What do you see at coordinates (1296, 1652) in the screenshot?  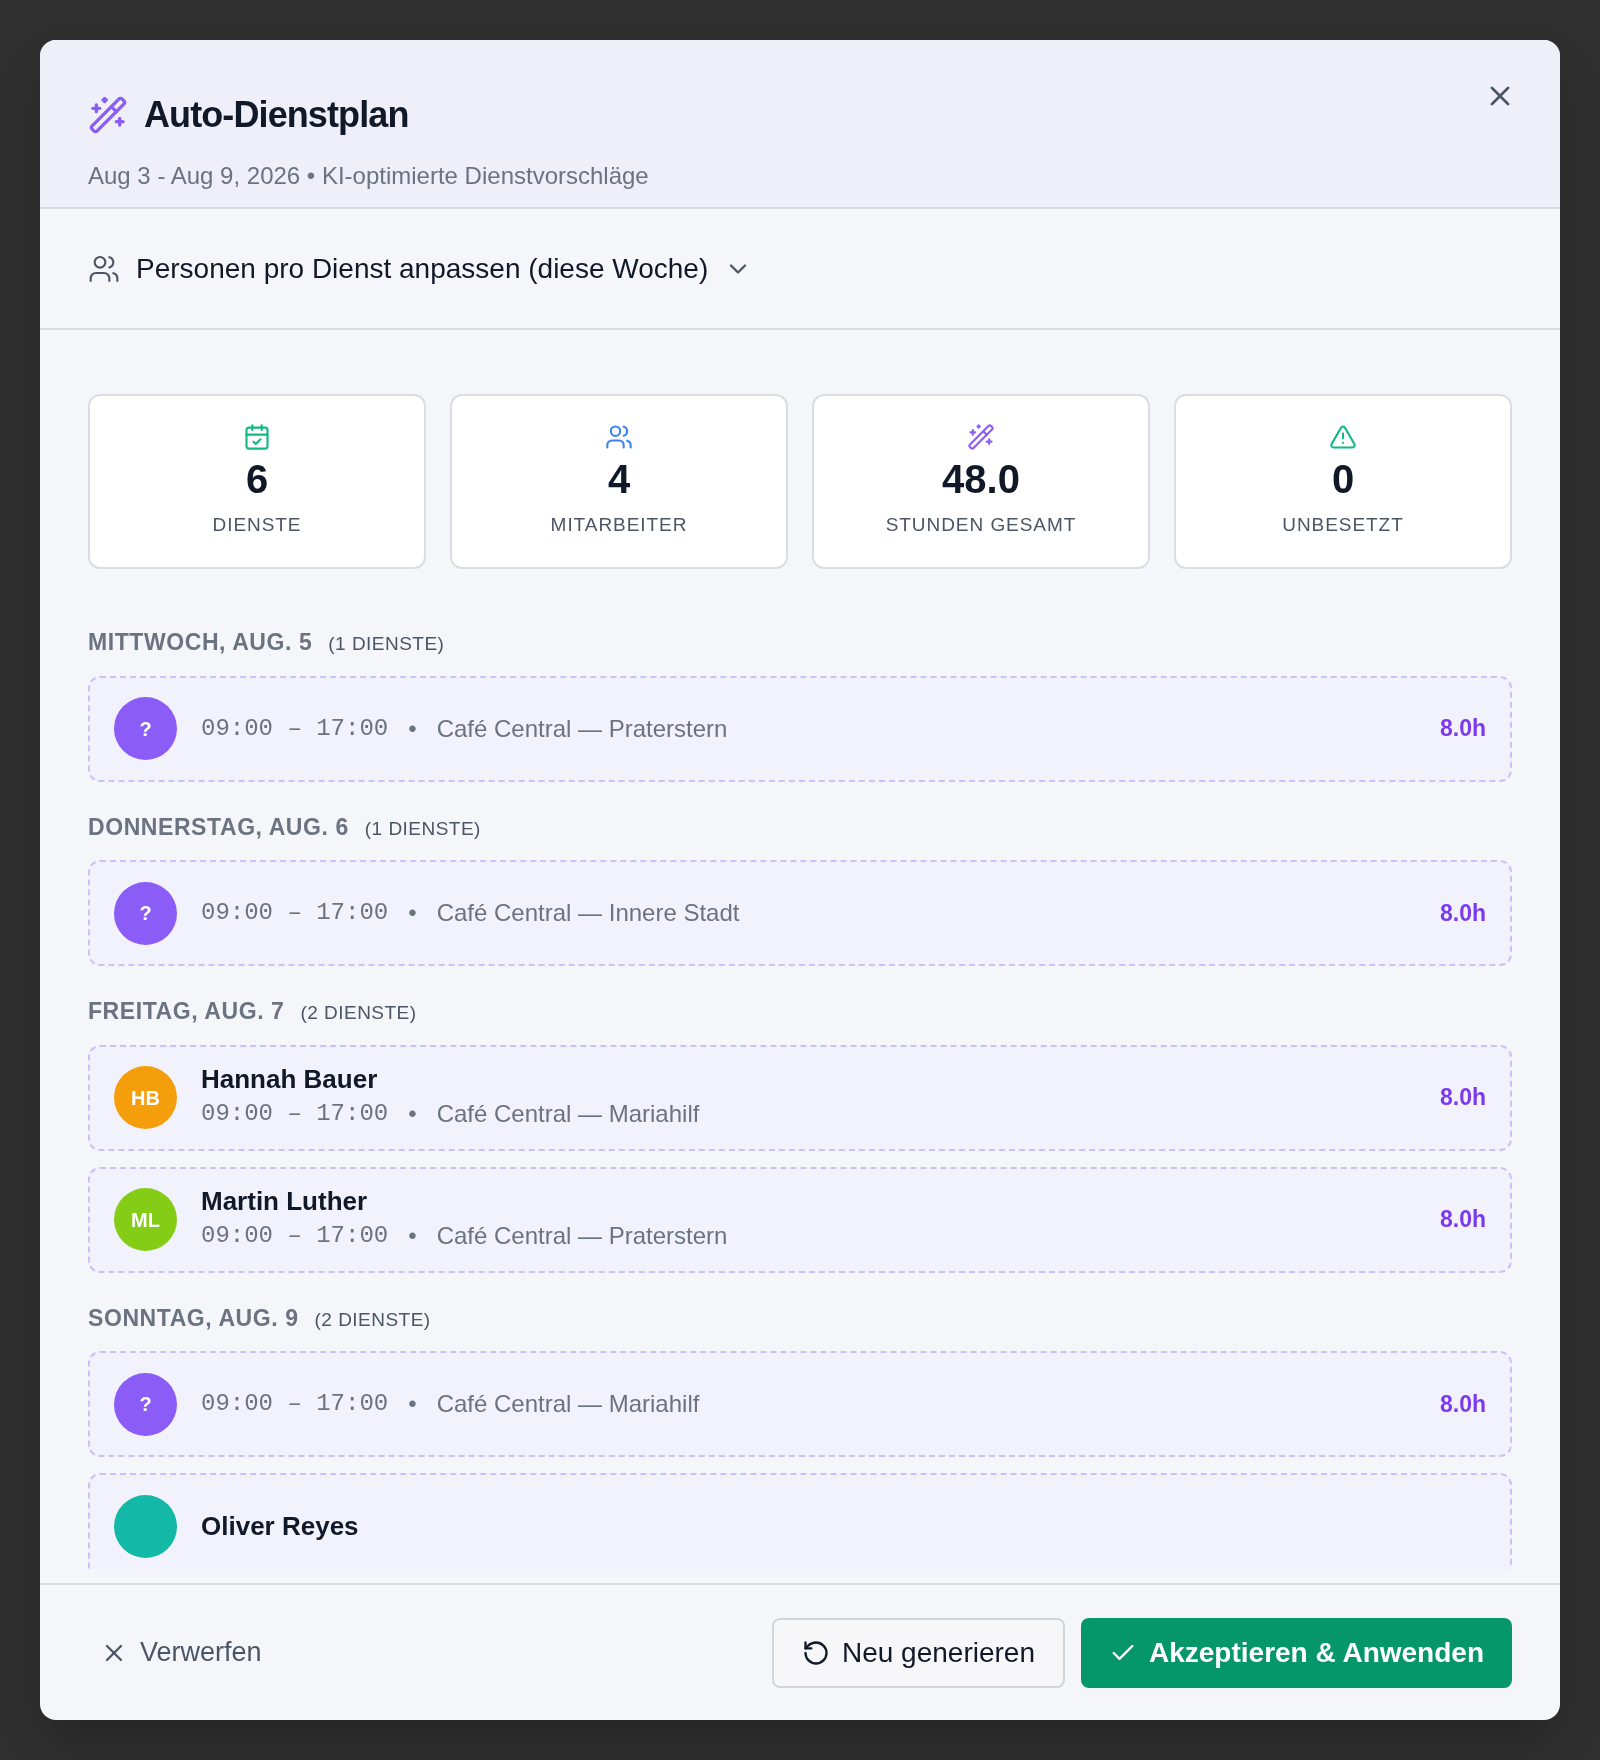 I see `accept-button: Akzeptieren & Anwenden` at bounding box center [1296, 1652].